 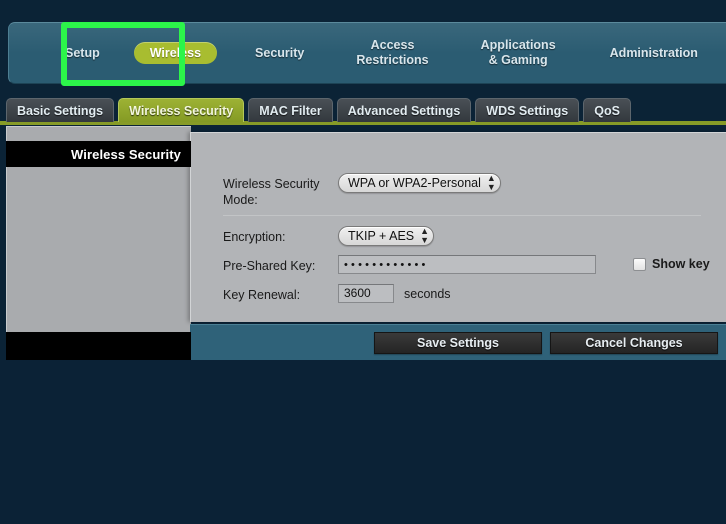 What do you see at coordinates (60, 110) in the screenshot?
I see `tab-basic-settings: Basic Settings` at bounding box center [60, 110].